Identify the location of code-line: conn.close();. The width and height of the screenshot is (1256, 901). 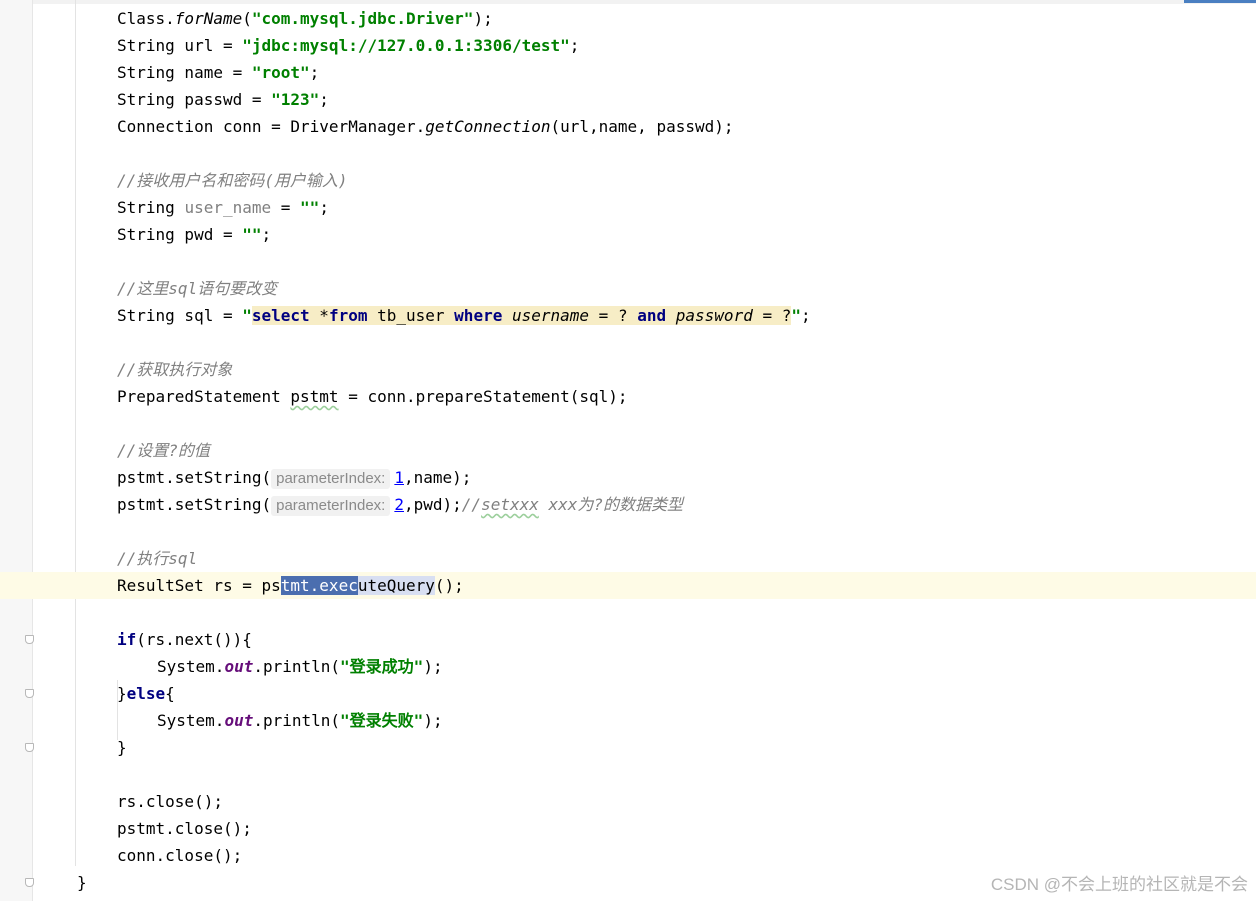
(628, 855).